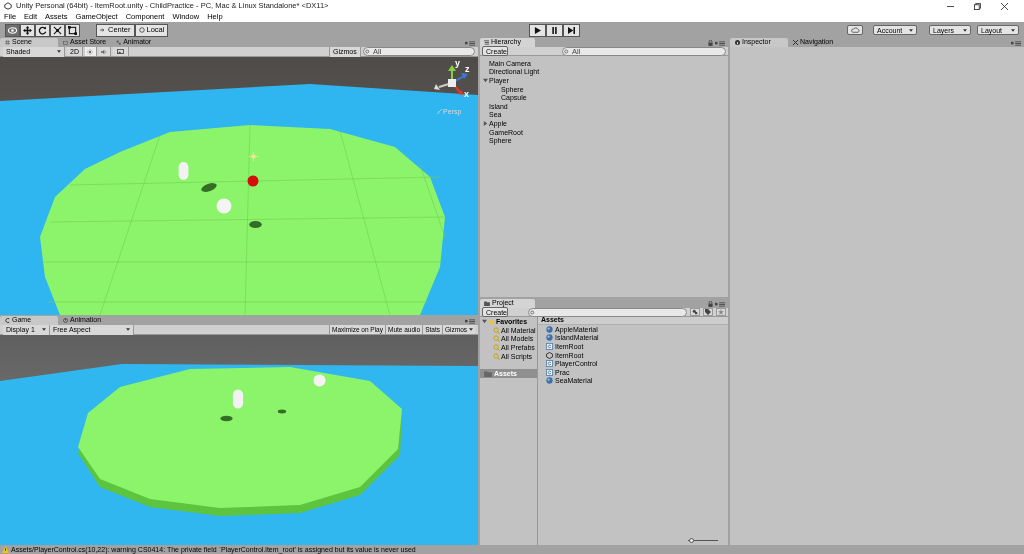 Image resolution: width=1024 pixels, height=554 pixels. I want to click on scale-icon, so click(57, 30).